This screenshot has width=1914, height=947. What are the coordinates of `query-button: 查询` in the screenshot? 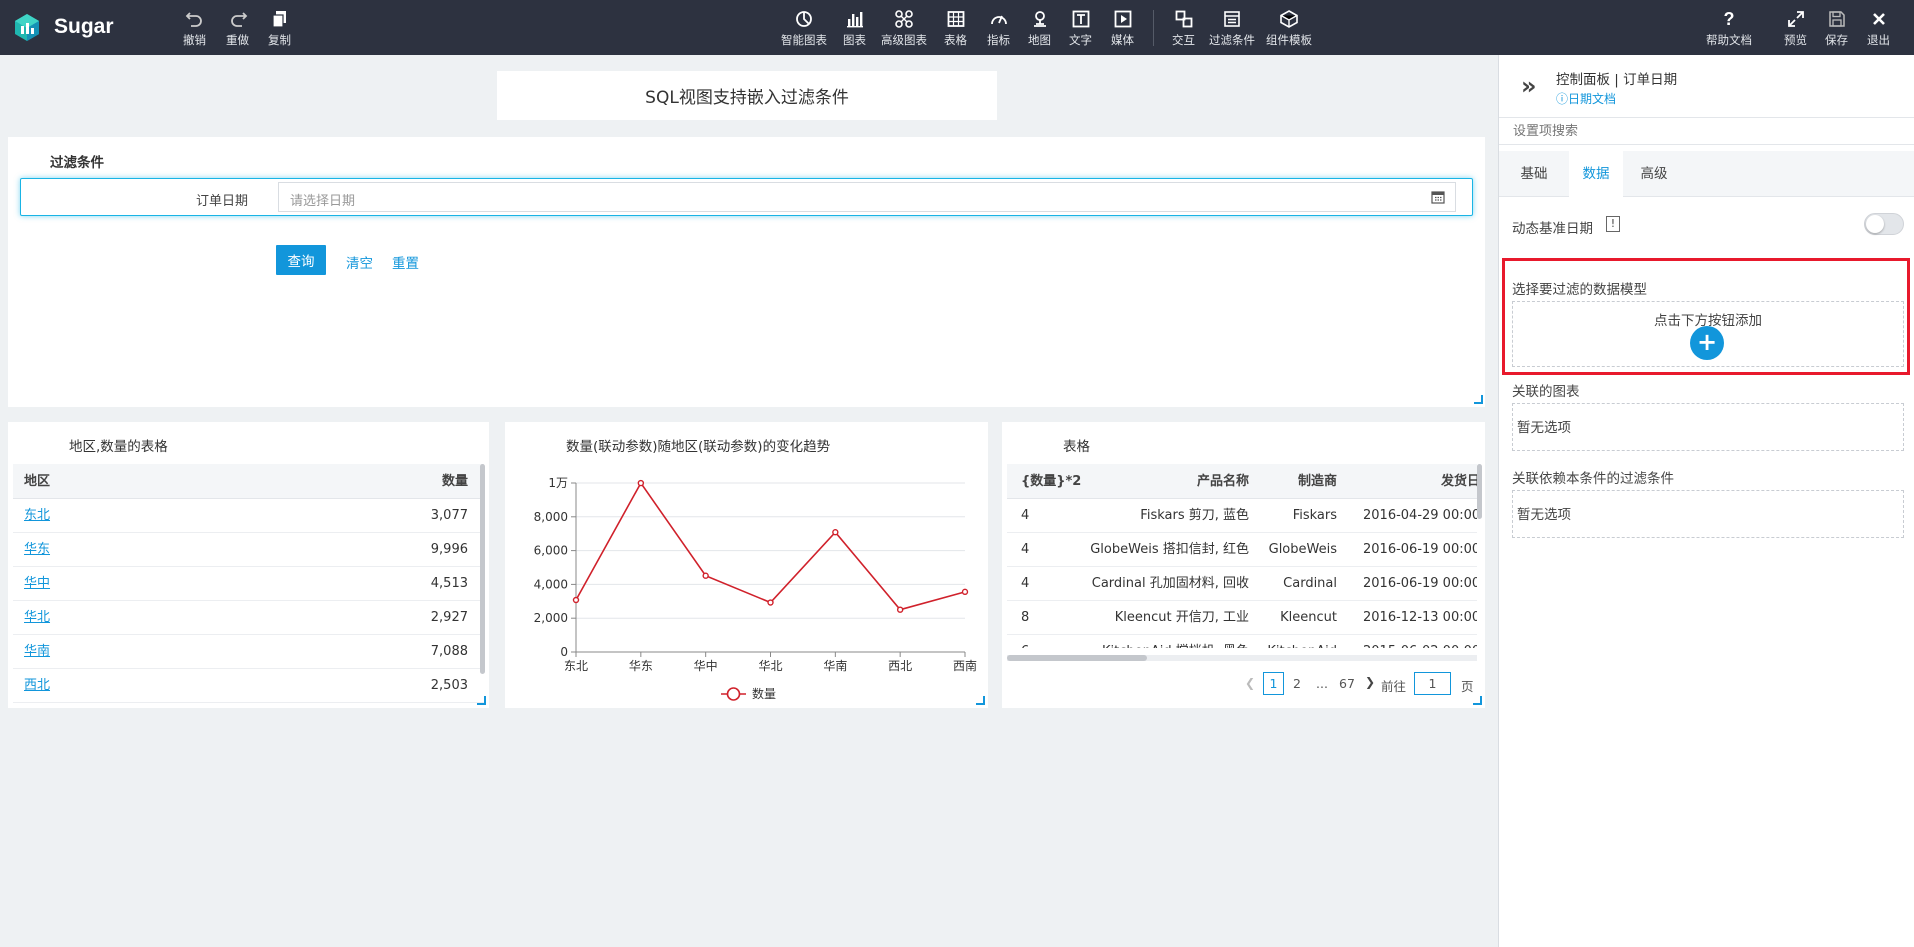 It's located at (301, 260).